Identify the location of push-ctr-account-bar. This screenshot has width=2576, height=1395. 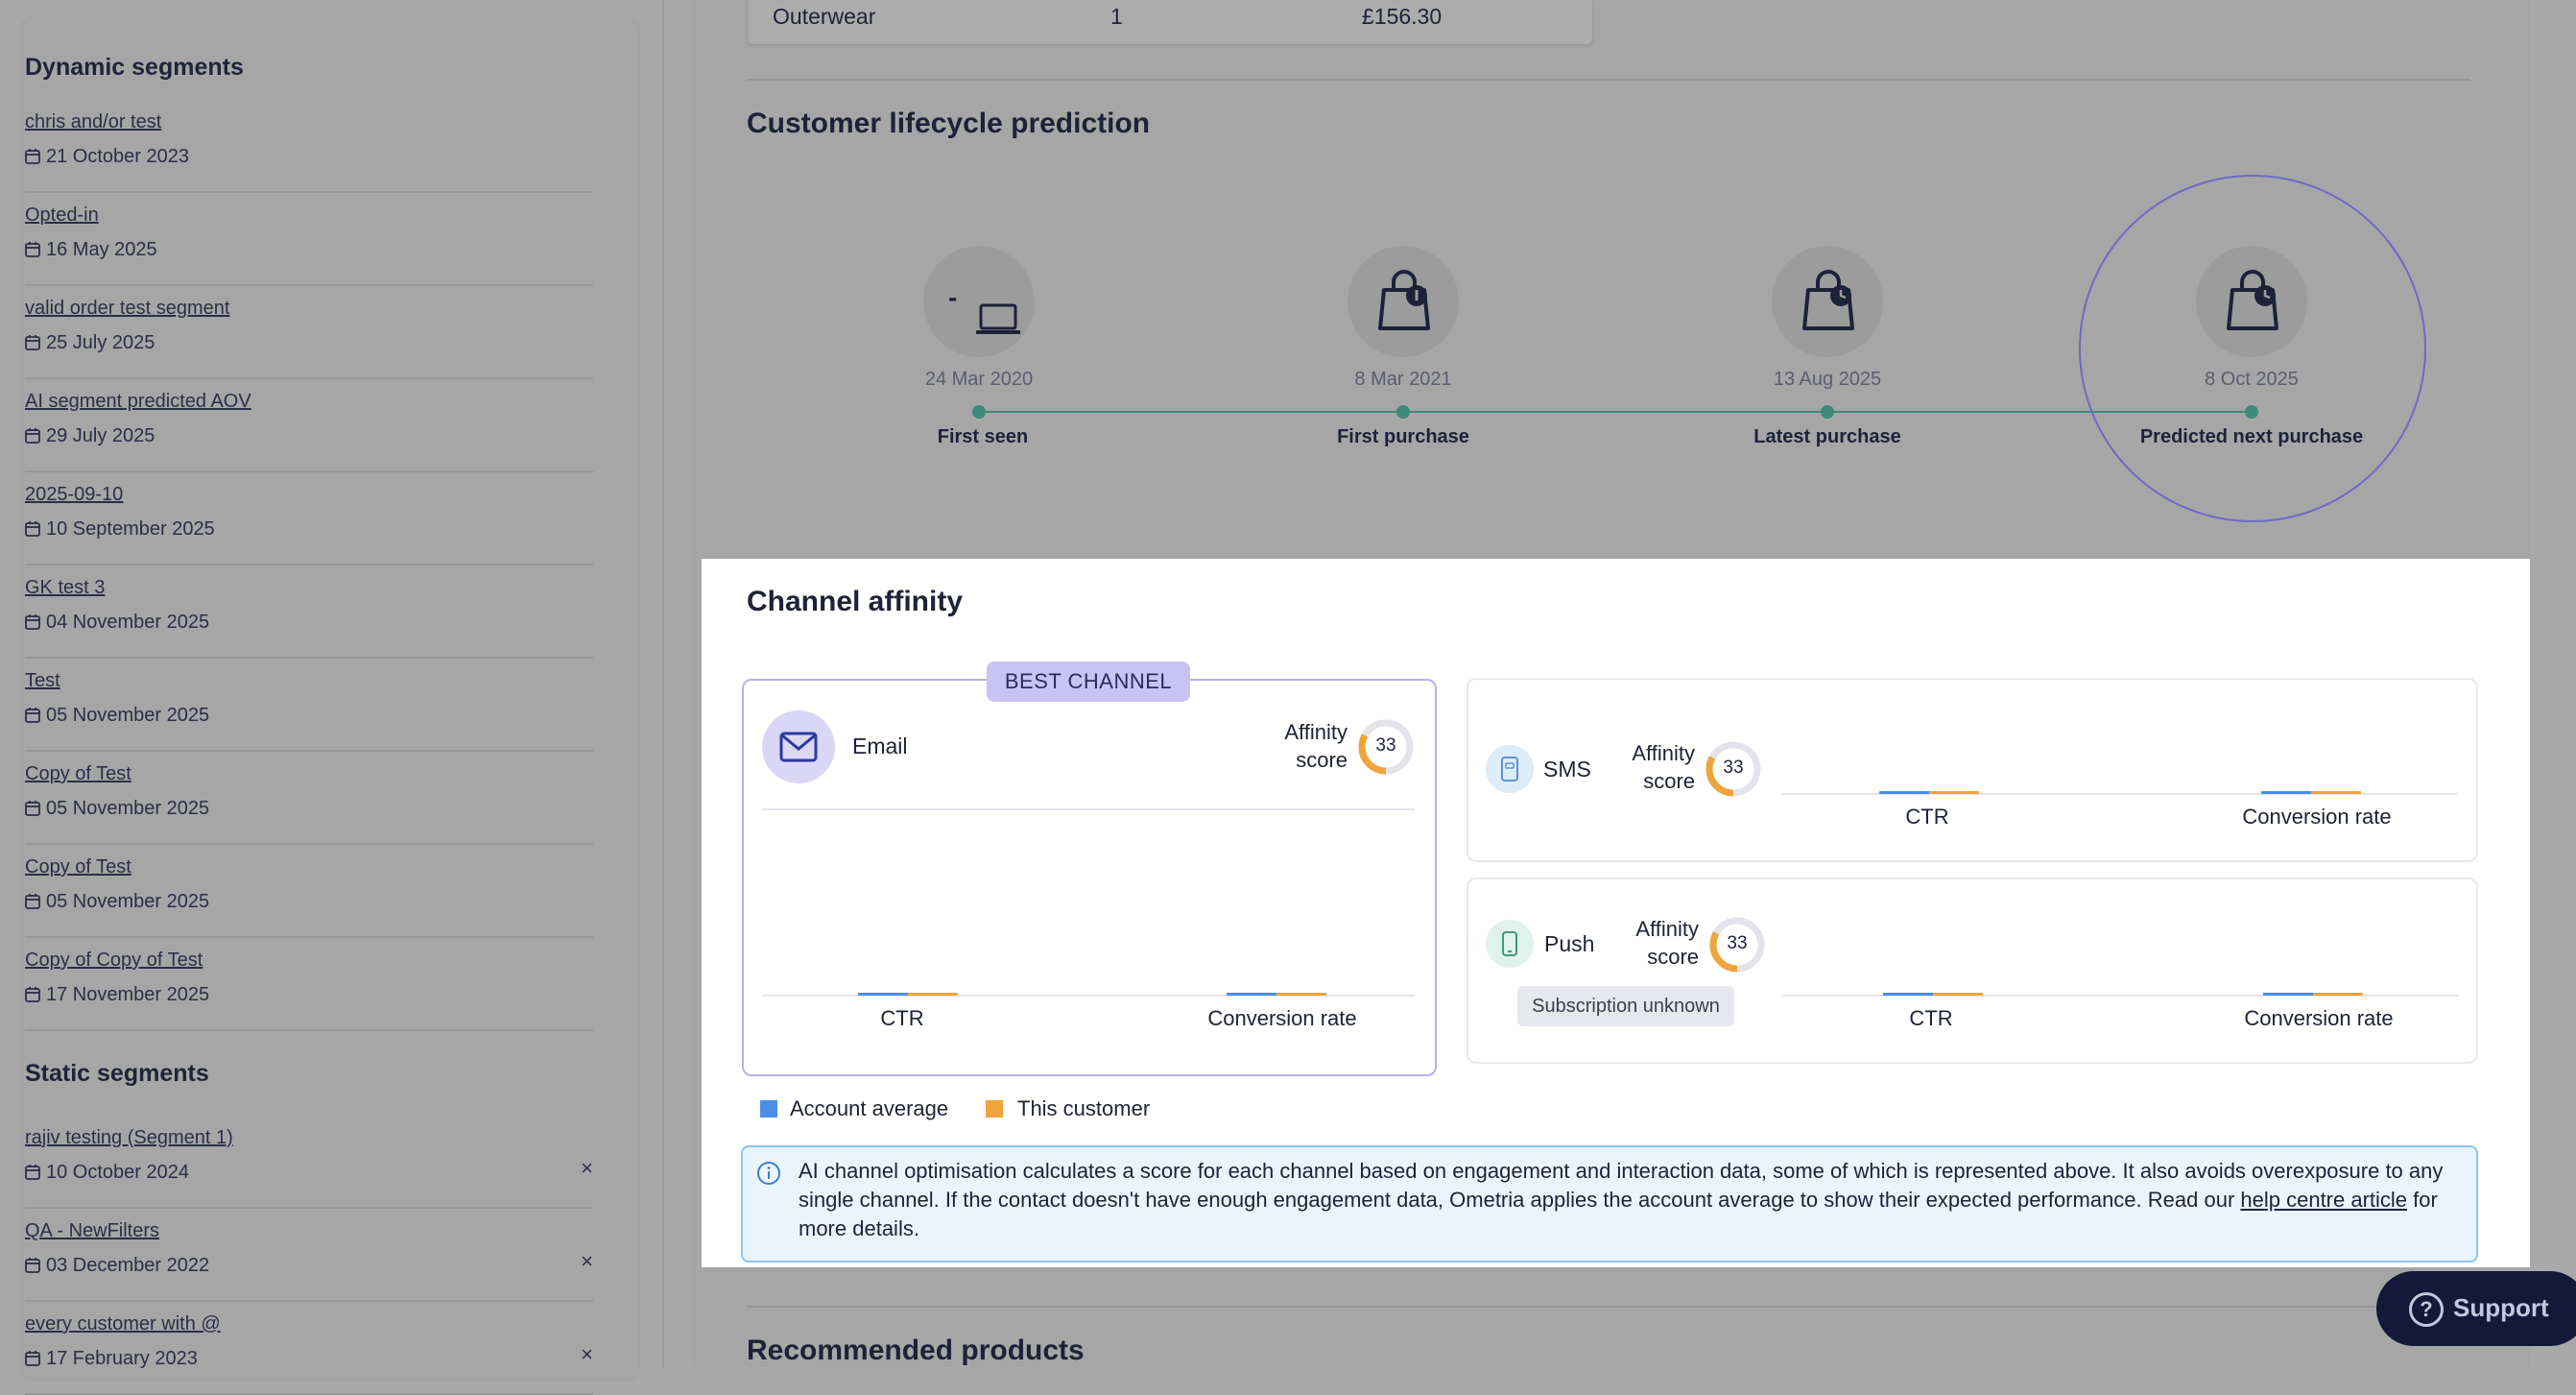
(1908, 995).